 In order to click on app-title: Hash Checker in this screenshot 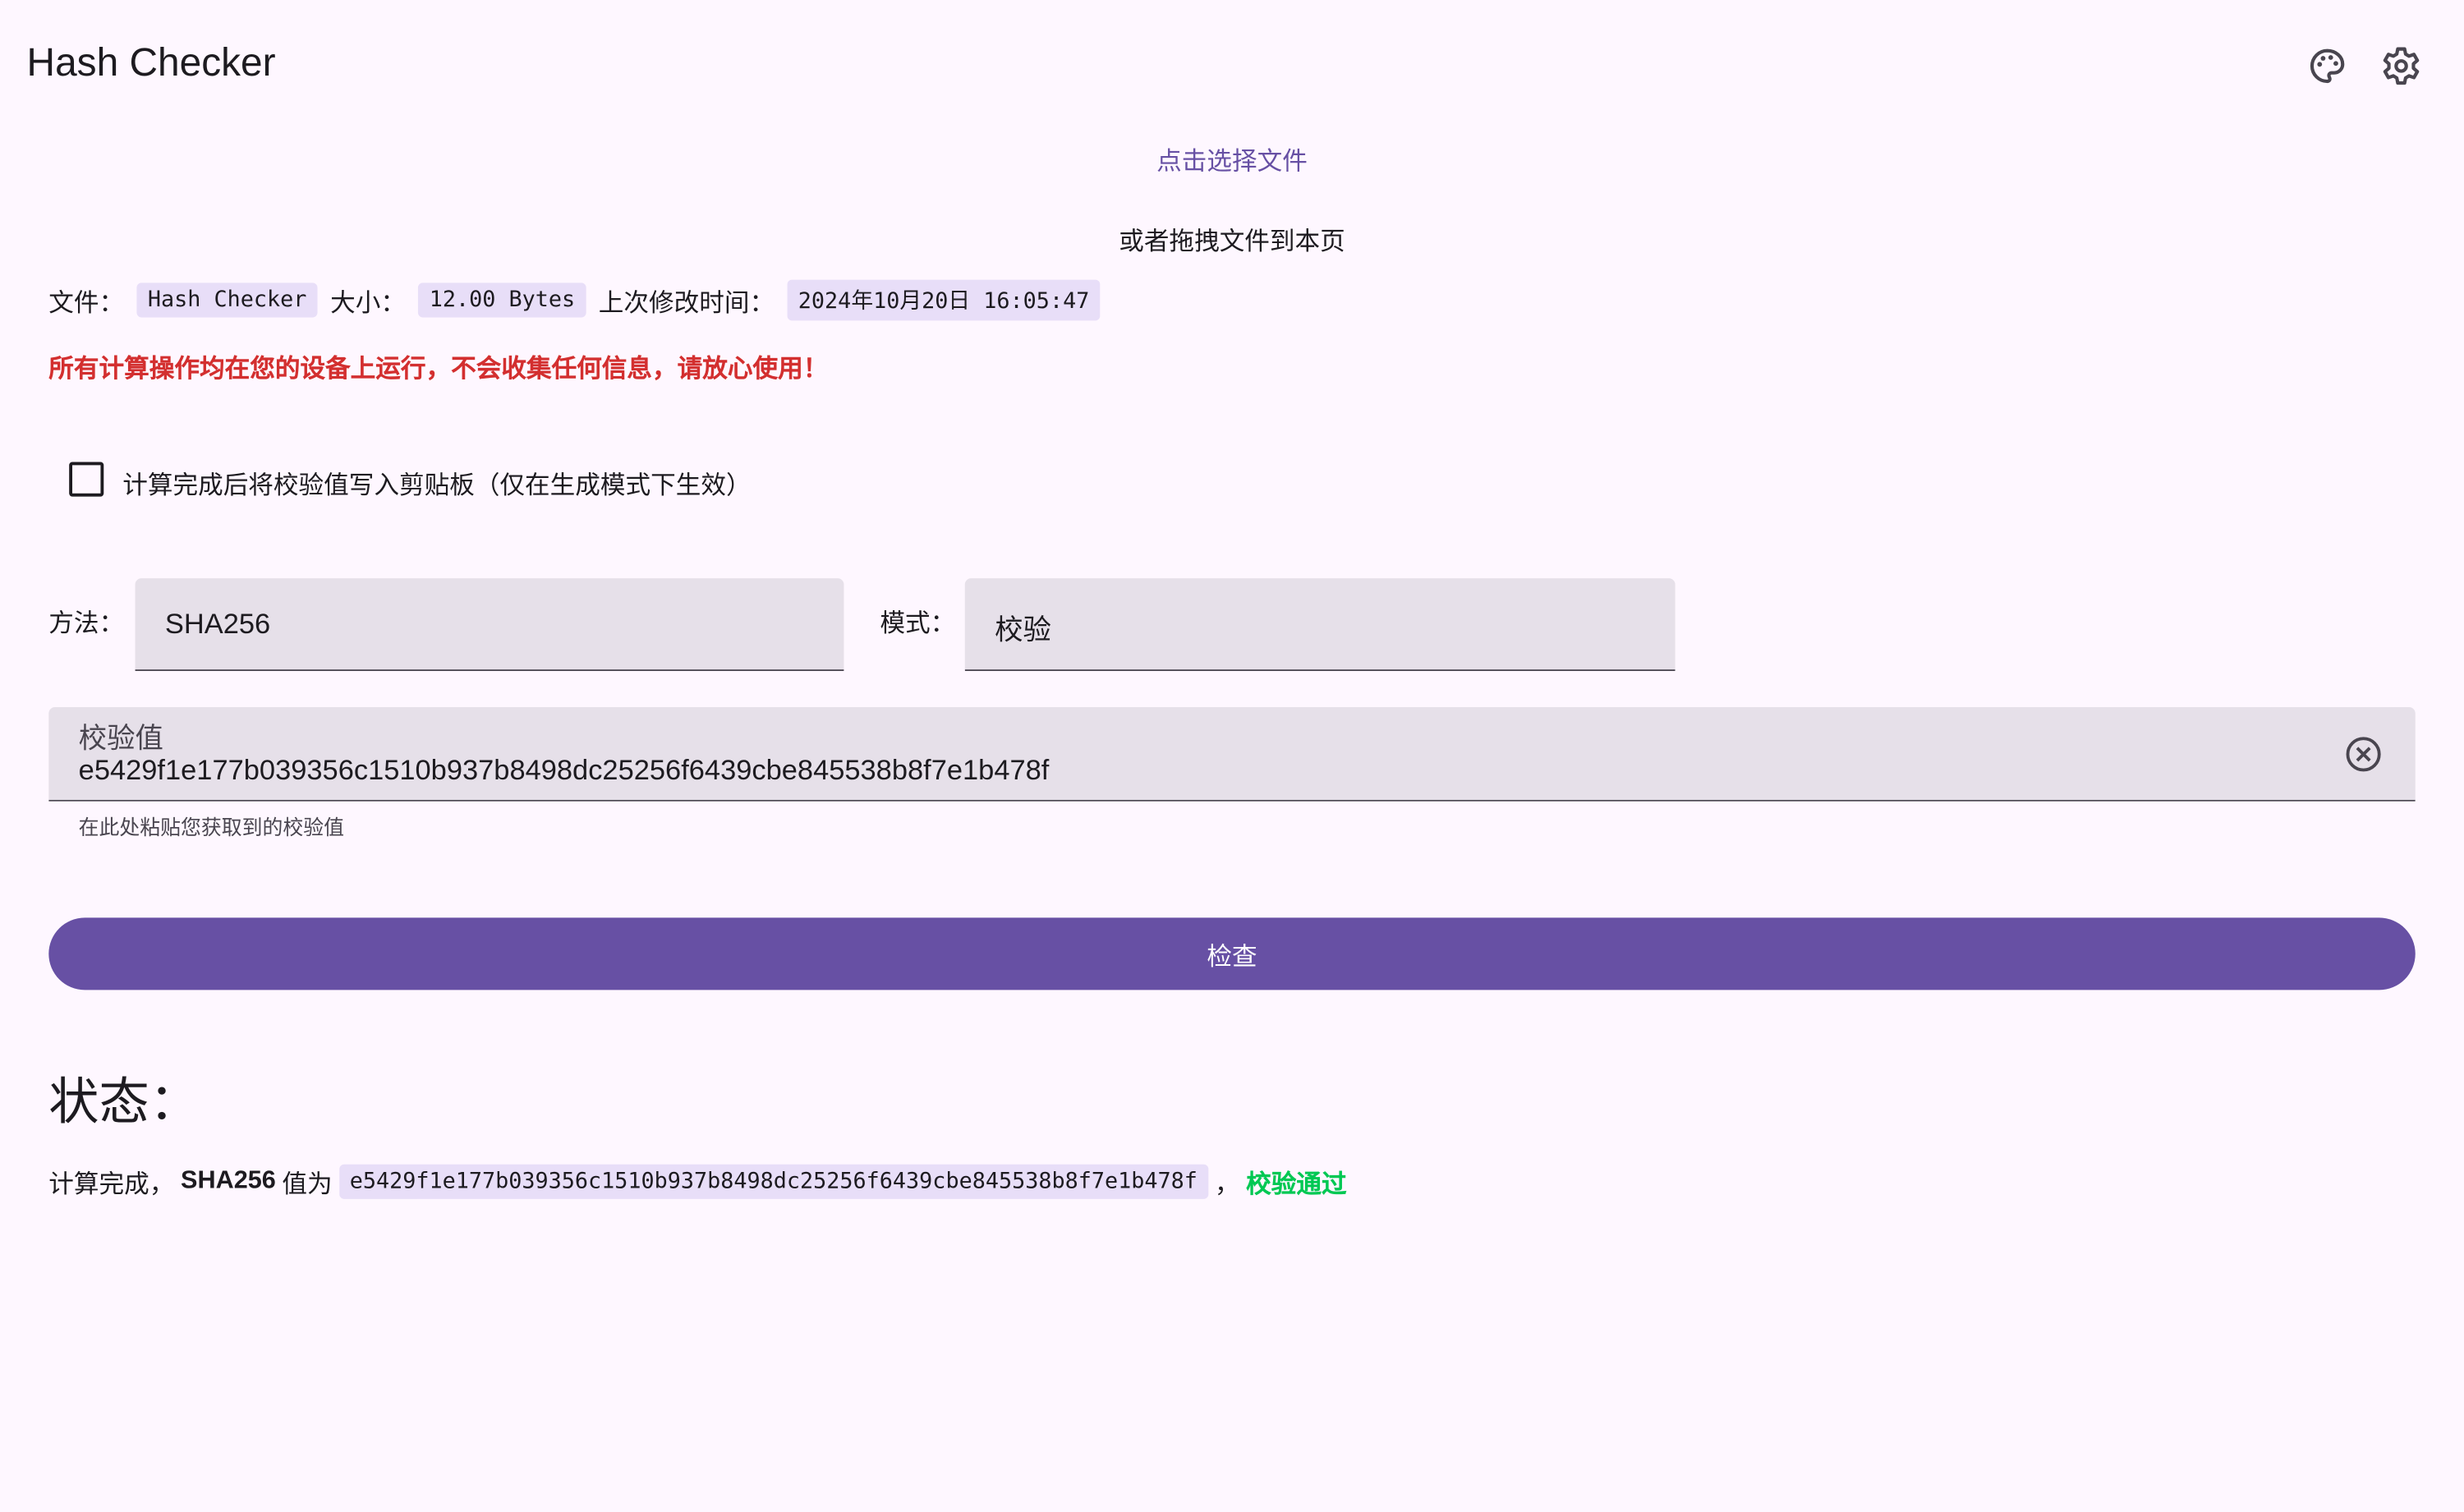, I will do `click(151, 62)`.